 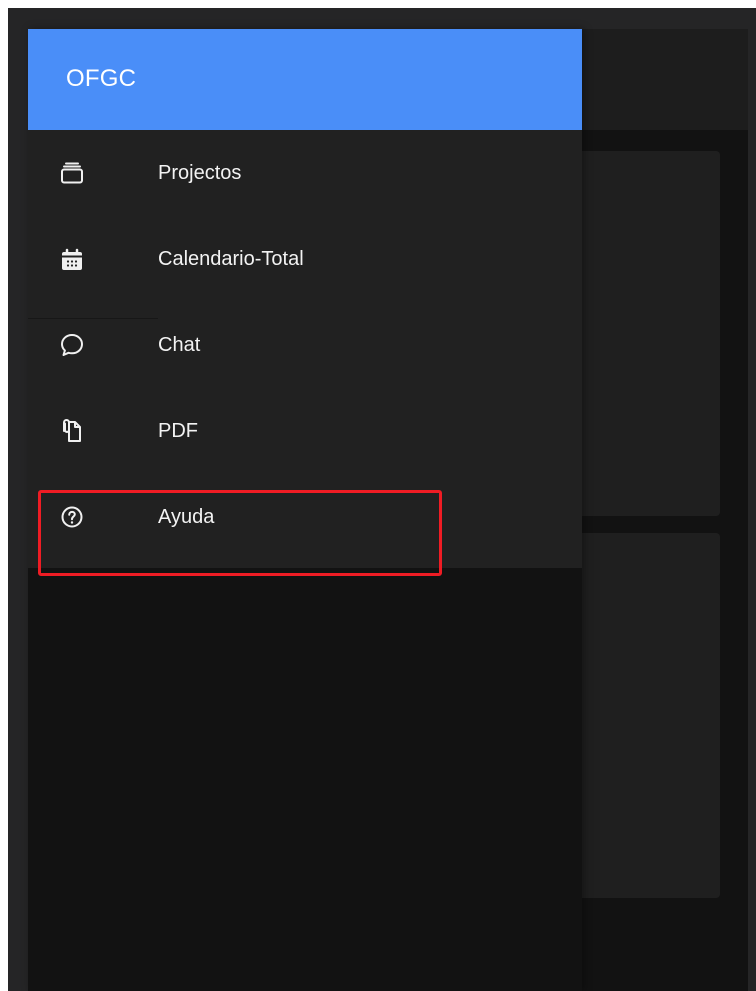 What do you see at coordinates (305, 259) in the screenshot?
I see `menu-item-calendario-total: Calendario-Total` at bounding box center [305, 259].